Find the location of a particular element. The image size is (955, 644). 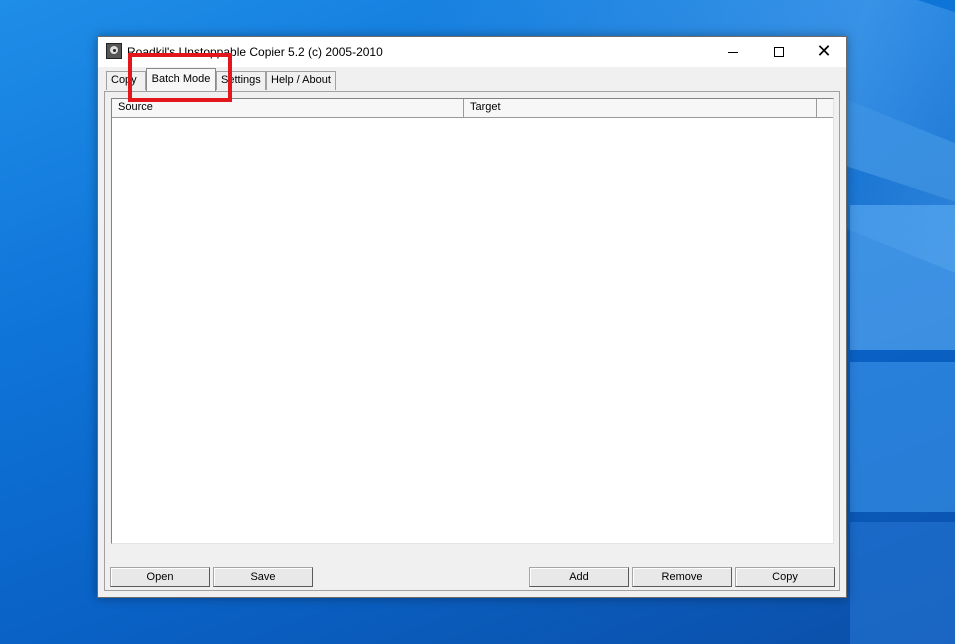

close-button: ✕ is located at coordinates (824, 52).